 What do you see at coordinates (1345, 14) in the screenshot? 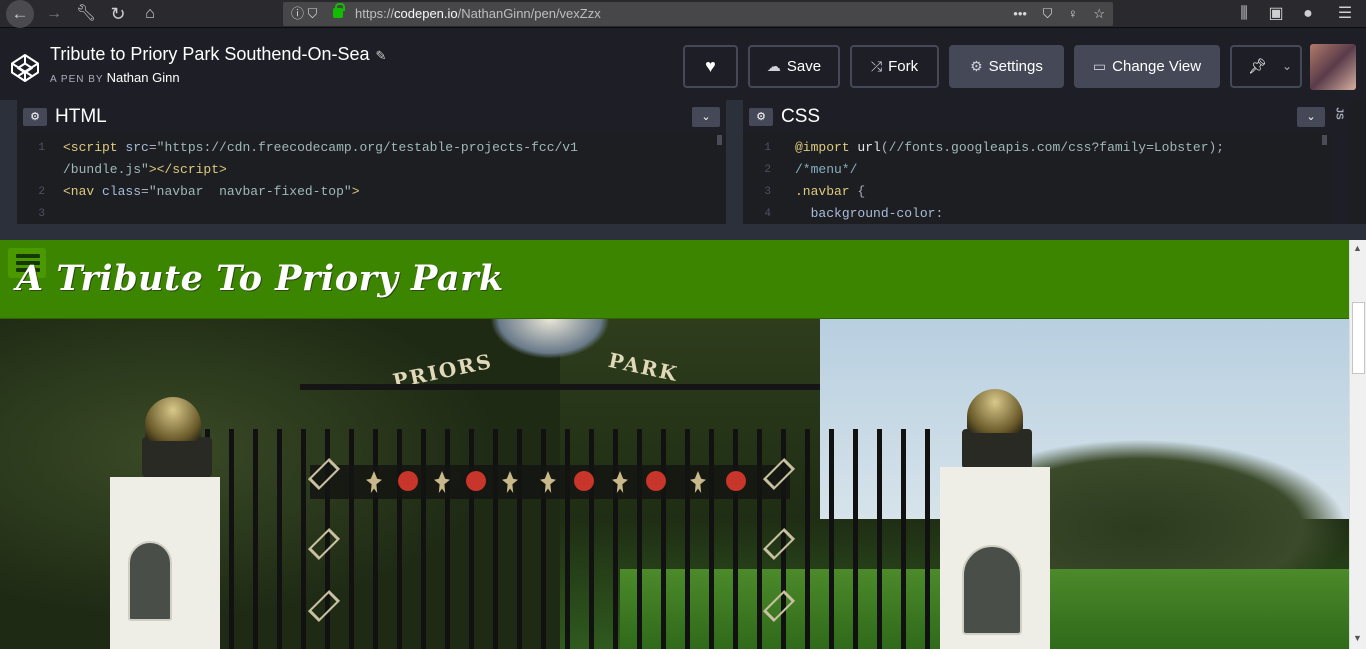
I see `menu-icon: ☰` at bounding box center [1345, 14].